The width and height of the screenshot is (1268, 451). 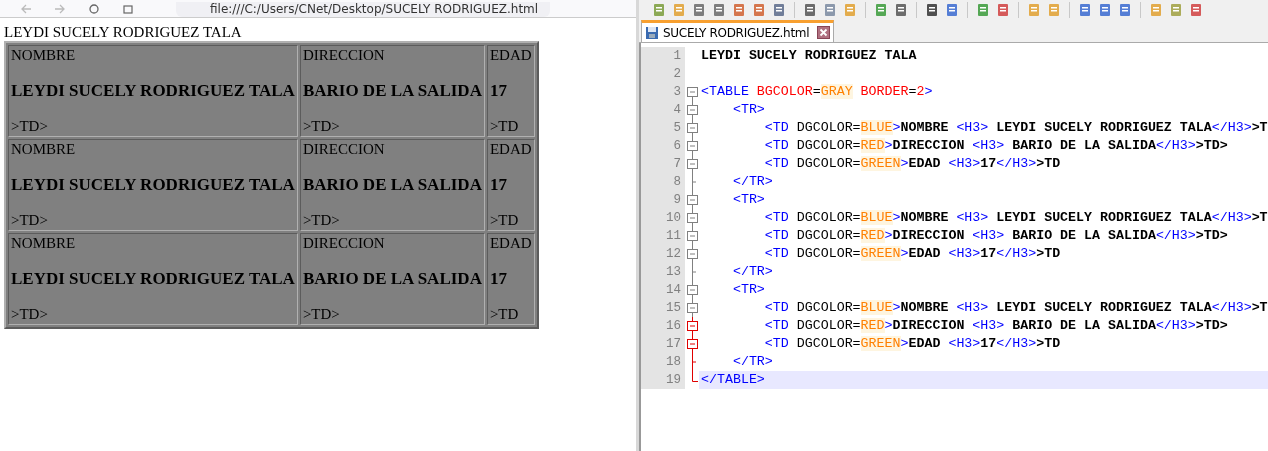 I want to click on line-number: 9, so click(x=663, y=200).